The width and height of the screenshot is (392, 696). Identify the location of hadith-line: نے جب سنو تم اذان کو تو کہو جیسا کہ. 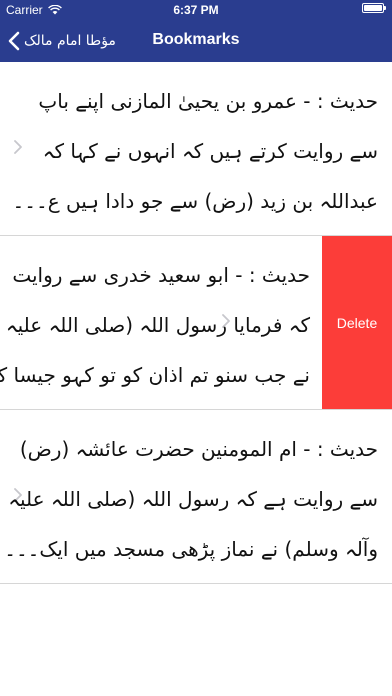
(155, 375).